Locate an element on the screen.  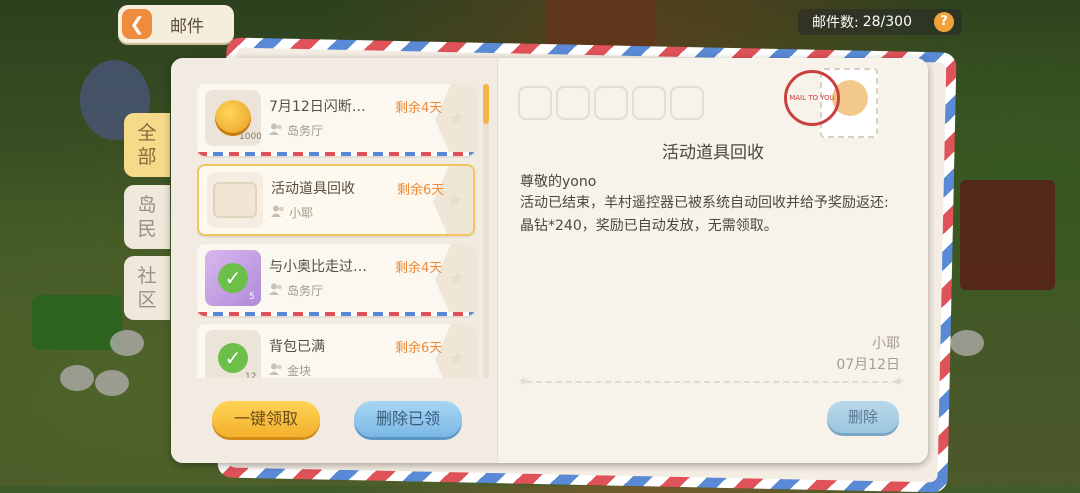
tab-islanders-label: 岛民 is located at coordinates (147, 217).